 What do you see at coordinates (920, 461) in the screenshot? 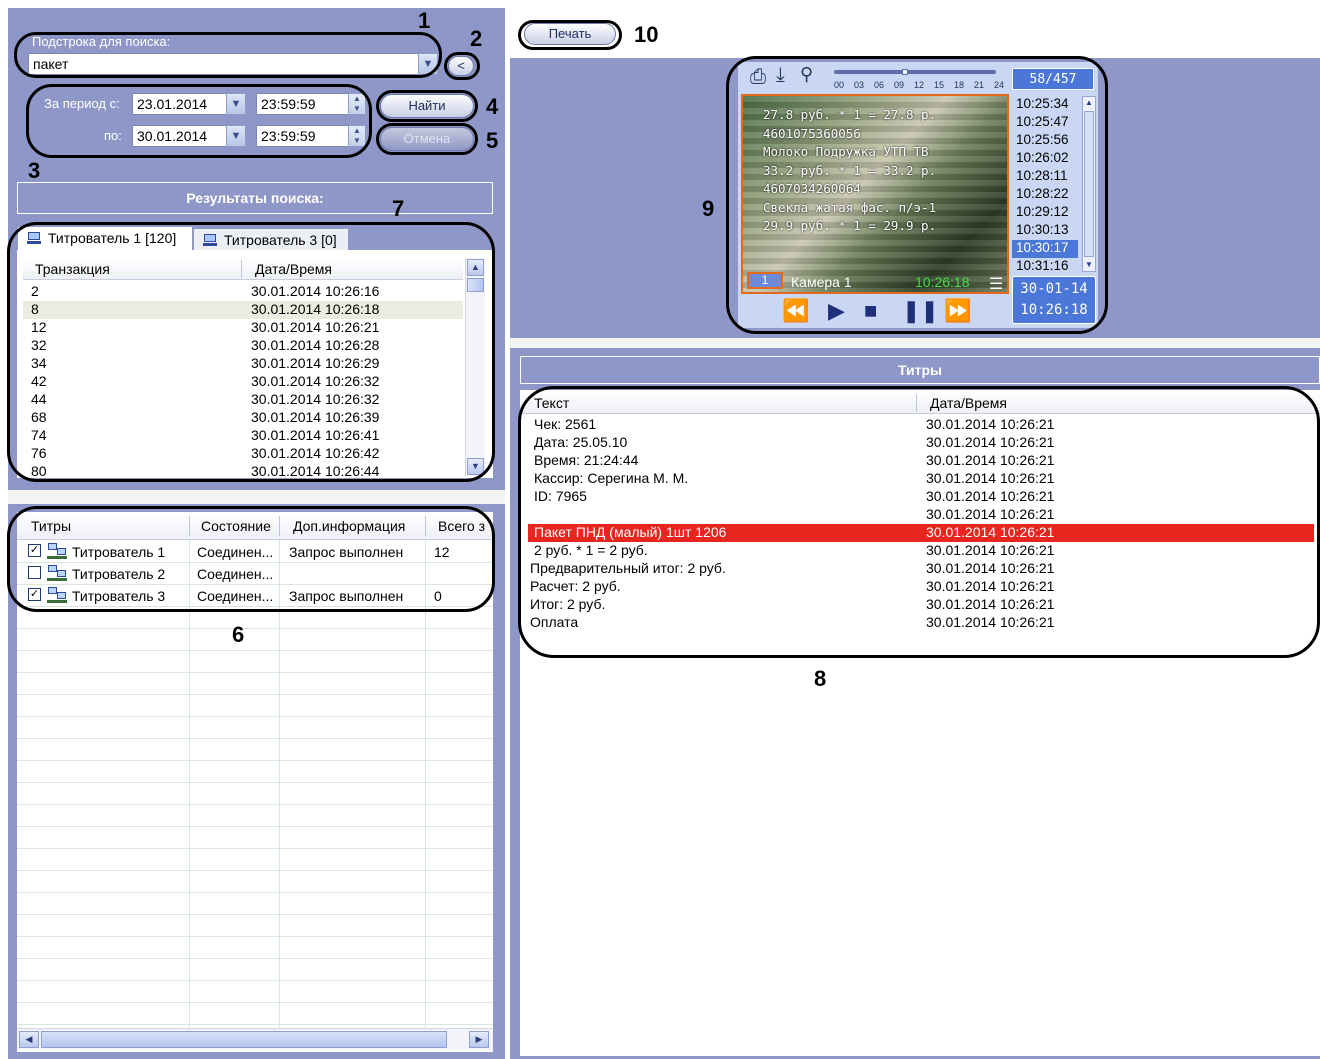
I see `title-row: Время: 21:24:44 30.01.2014 10:26:21` at bounding box center [920, 461].